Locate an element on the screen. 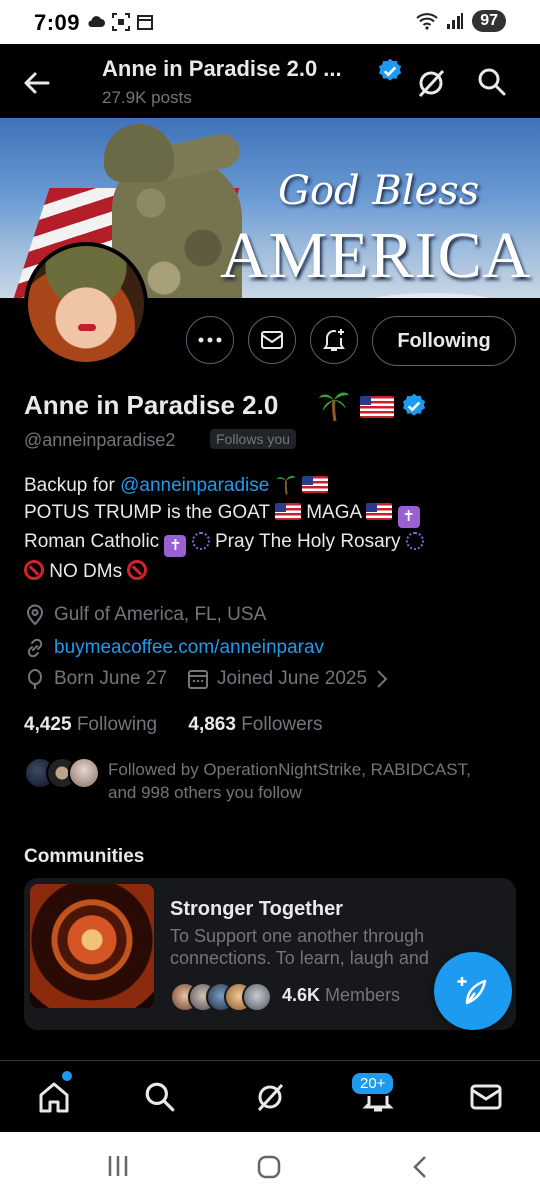  notify-button is located at coordinates (334, 340).